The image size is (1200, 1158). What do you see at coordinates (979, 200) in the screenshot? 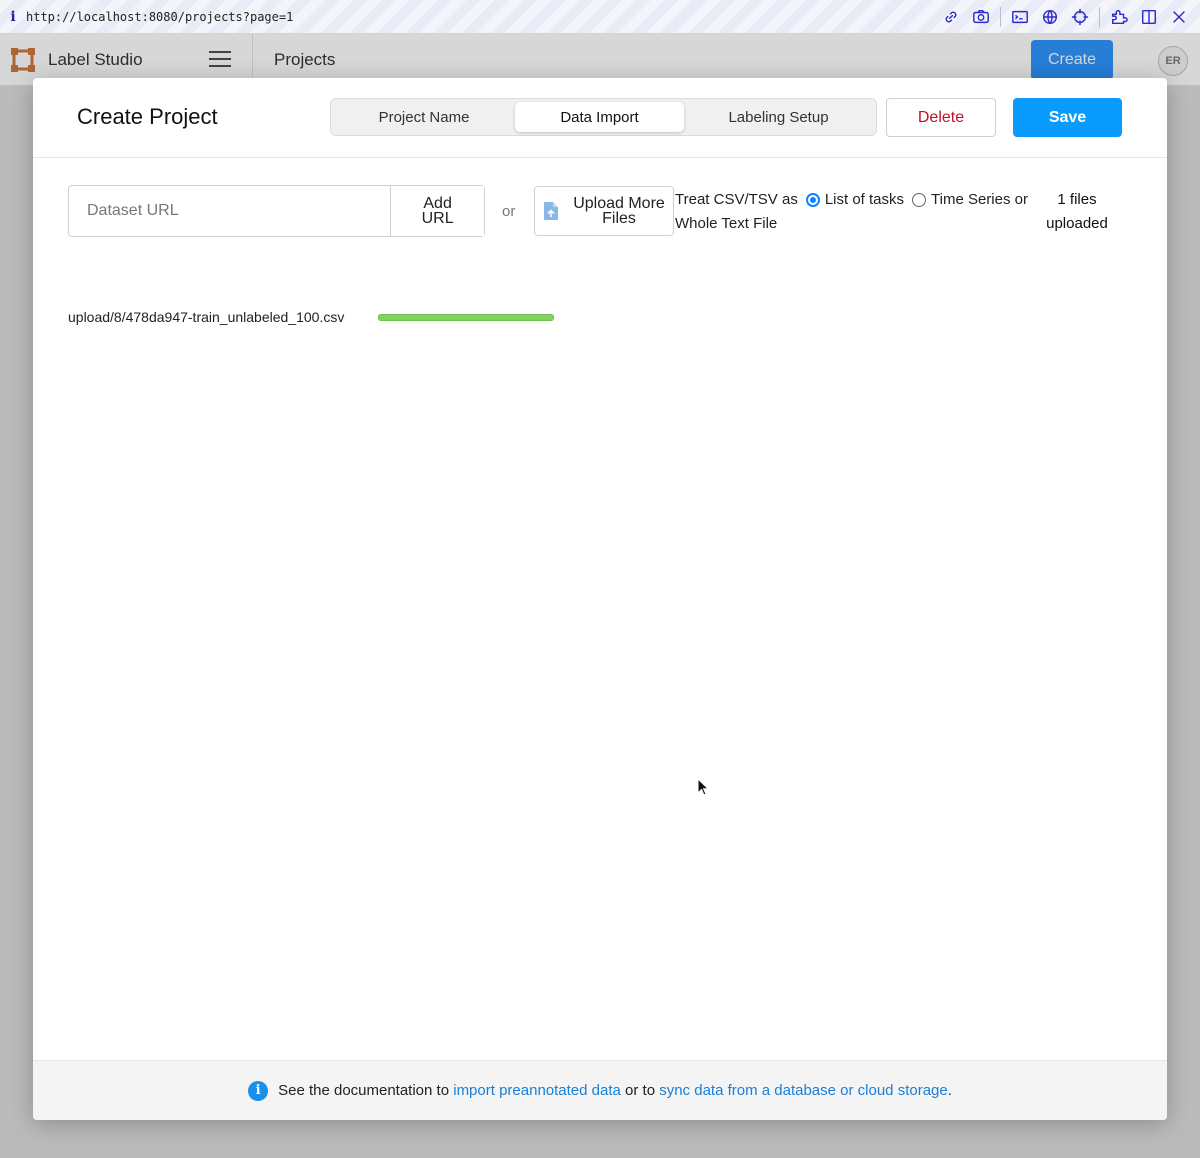
I see `option-time-series-label: Time Series or` at bounding box center [979, 200].